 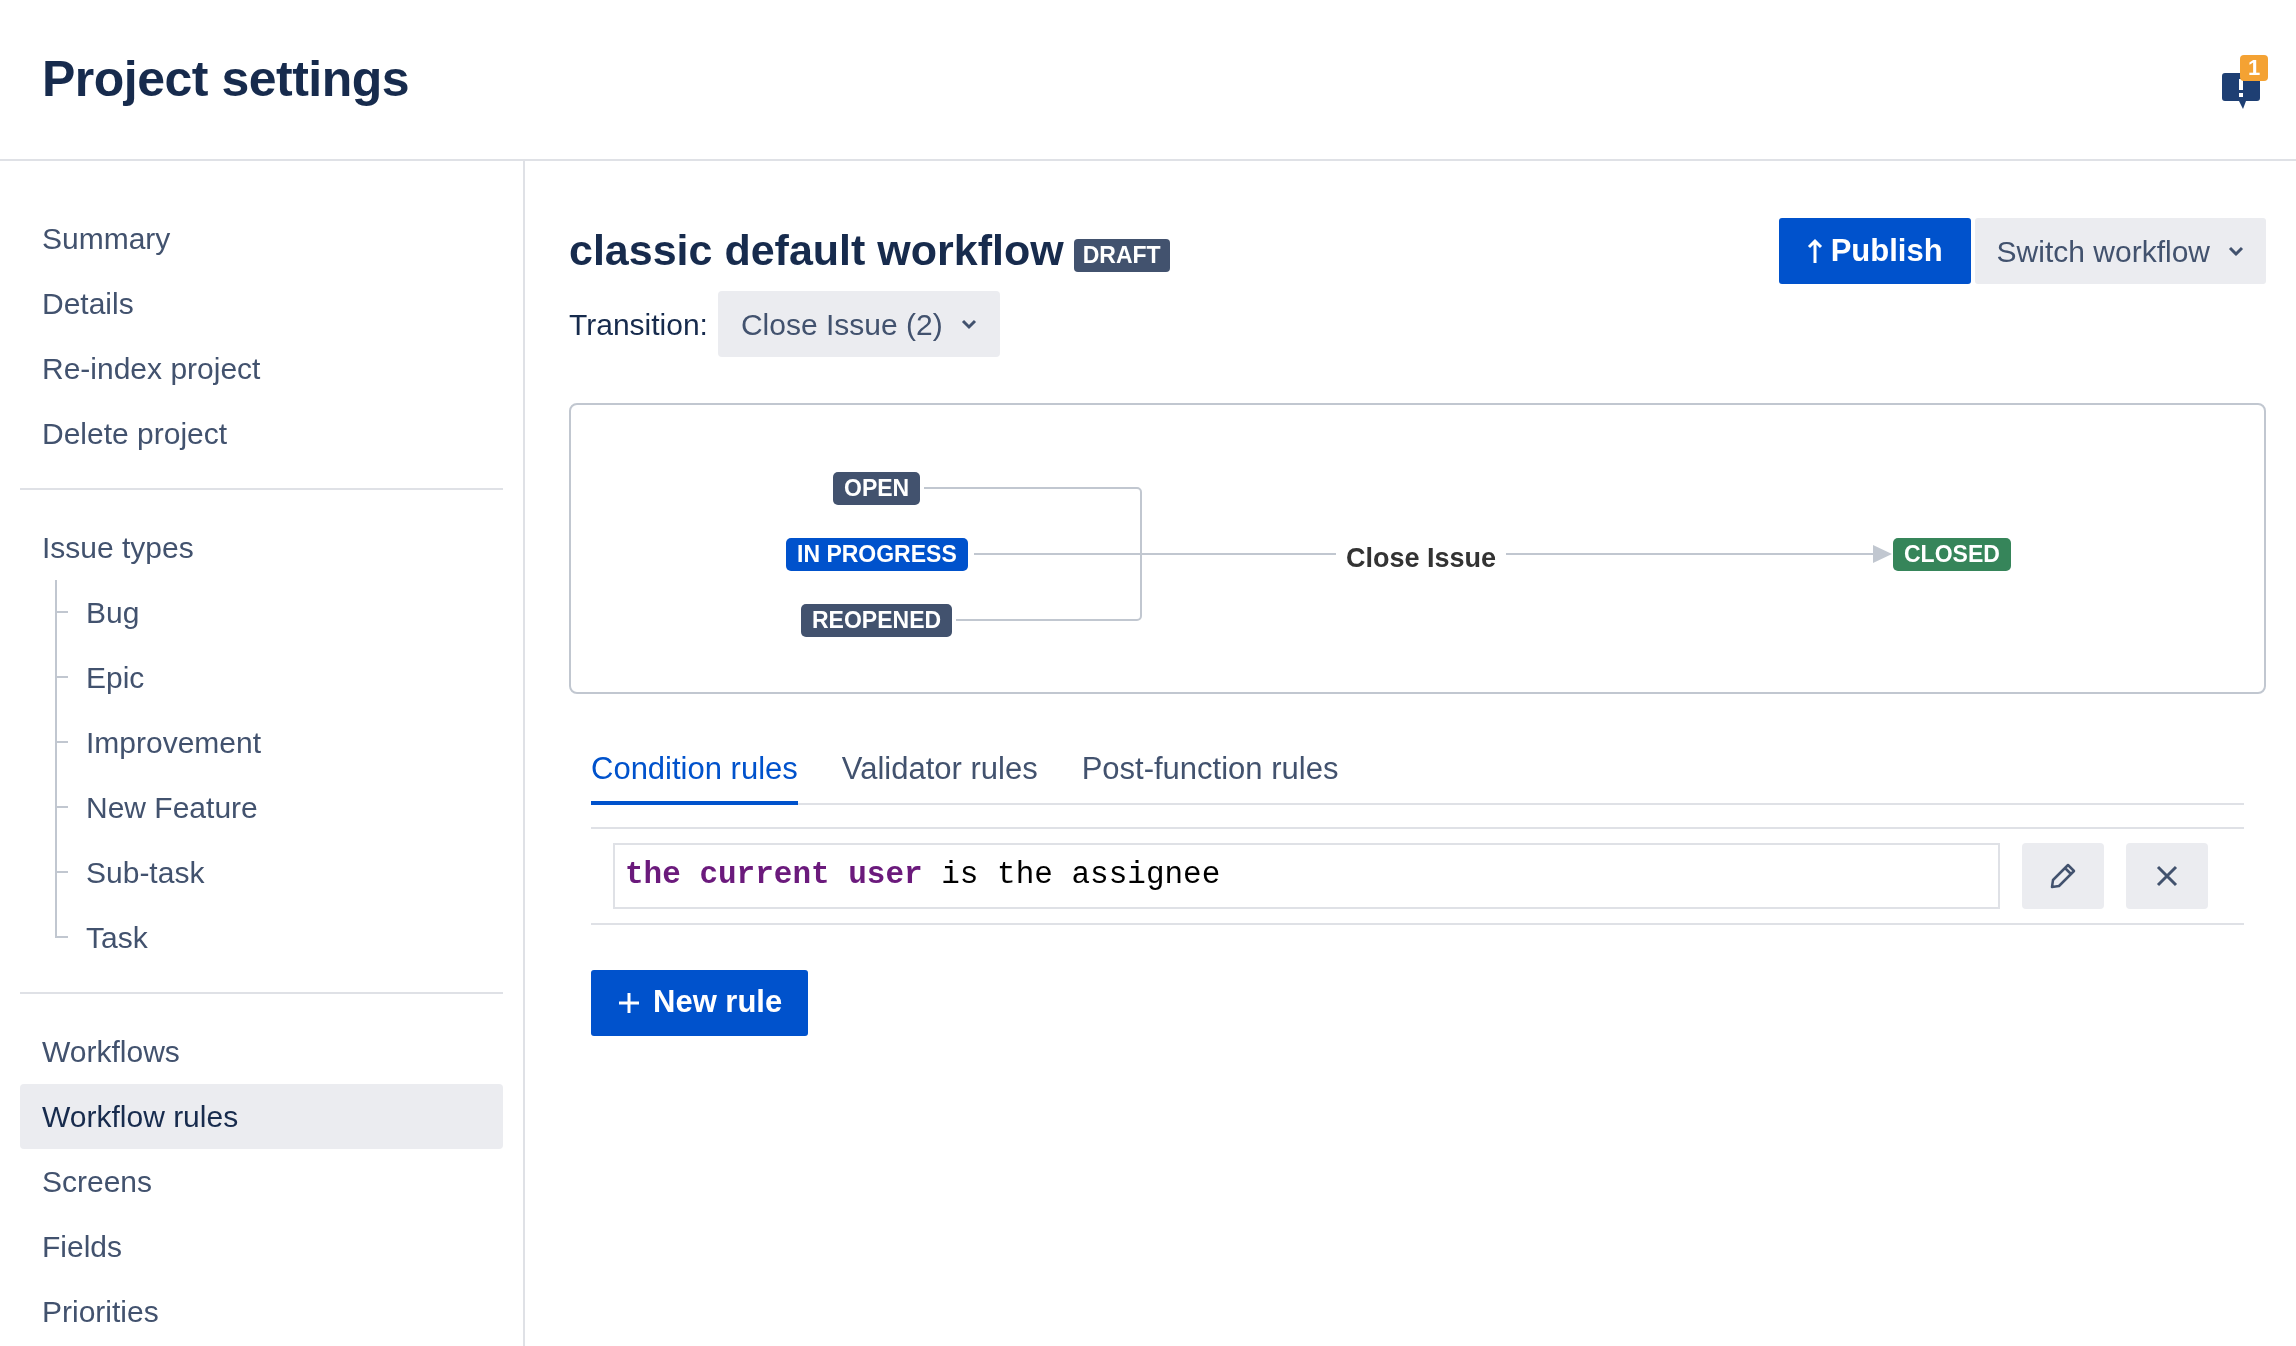 I want to click on sidebar-item: Workflow rules, so click(x=261, y=1116).